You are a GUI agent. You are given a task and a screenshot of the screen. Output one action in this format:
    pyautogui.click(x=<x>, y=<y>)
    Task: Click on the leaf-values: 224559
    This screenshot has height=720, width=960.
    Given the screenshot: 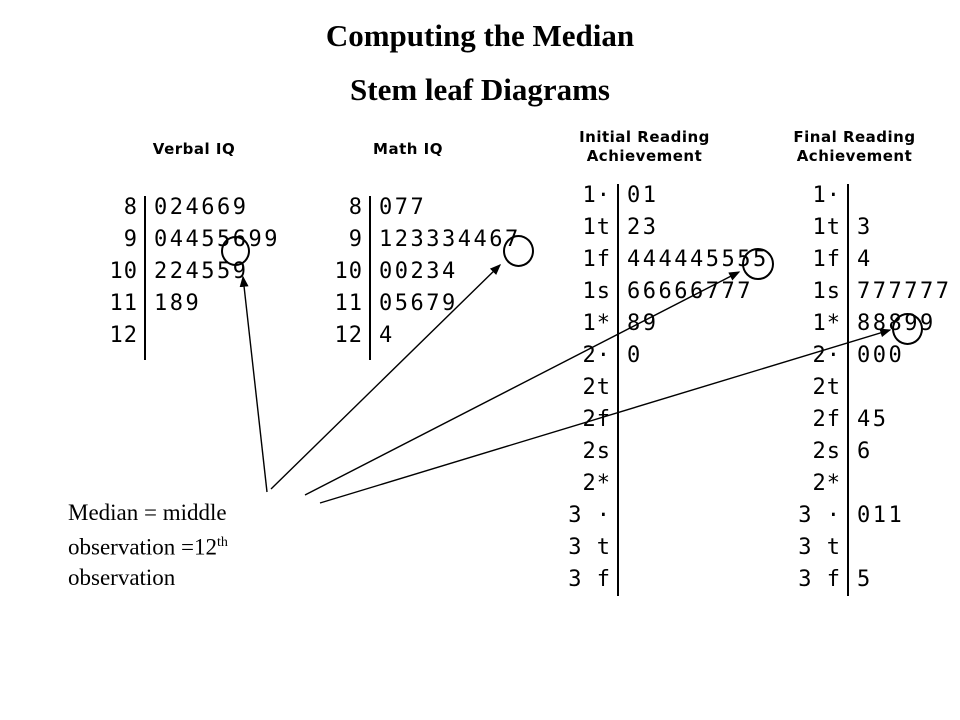 What is the action you would take?
    pyautogui.click(x=201, y=271)
    